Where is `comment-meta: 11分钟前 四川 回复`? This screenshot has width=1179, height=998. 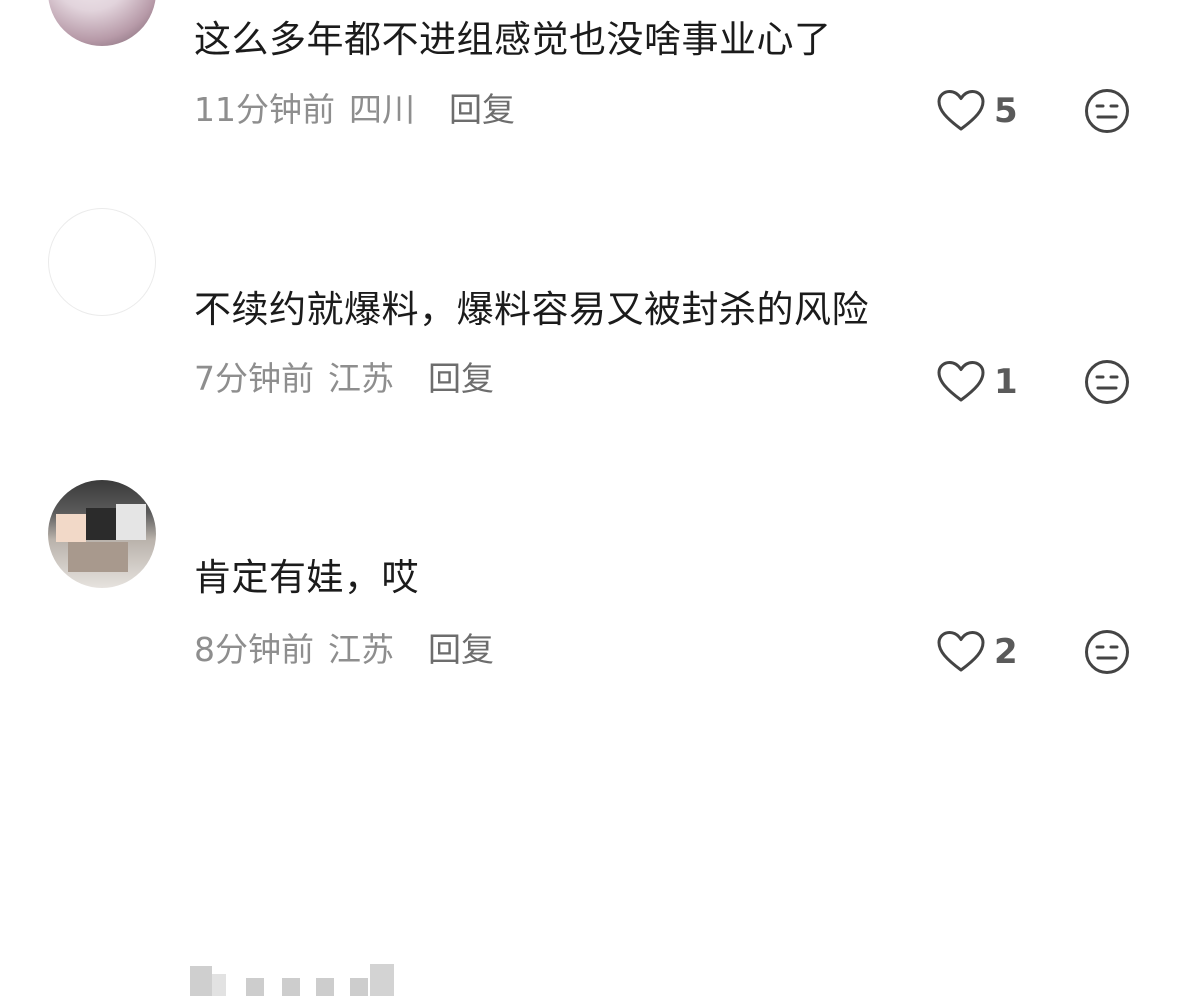 comment-meta: 11分钟前 四川 回复 is located at coordinates (354, 110).